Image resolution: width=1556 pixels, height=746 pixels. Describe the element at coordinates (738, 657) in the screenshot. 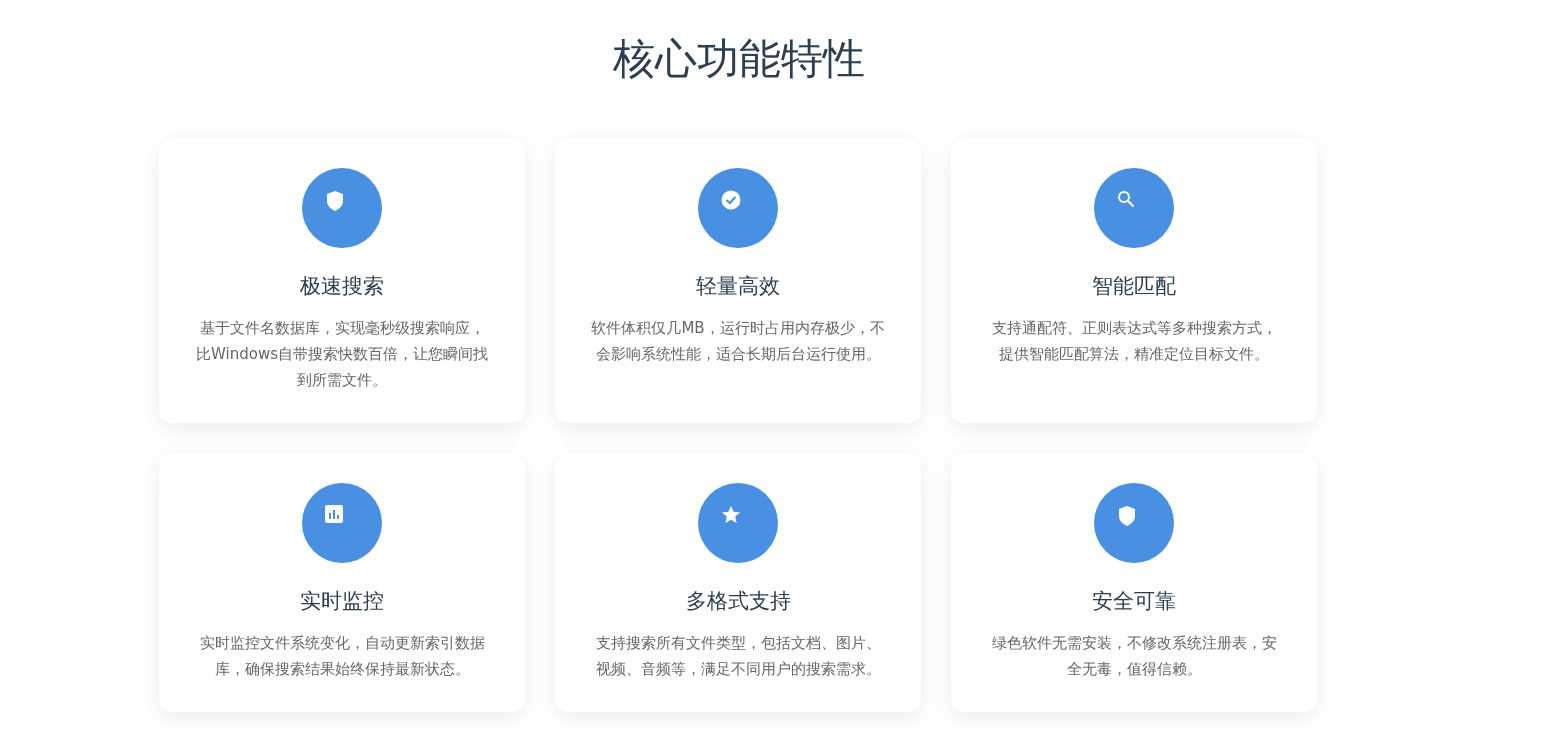

I see `feature-description: 支持搜索所有文件类型，包括文档、图片、视频、音频等，满足不同用户的搜索需求。` at that location.